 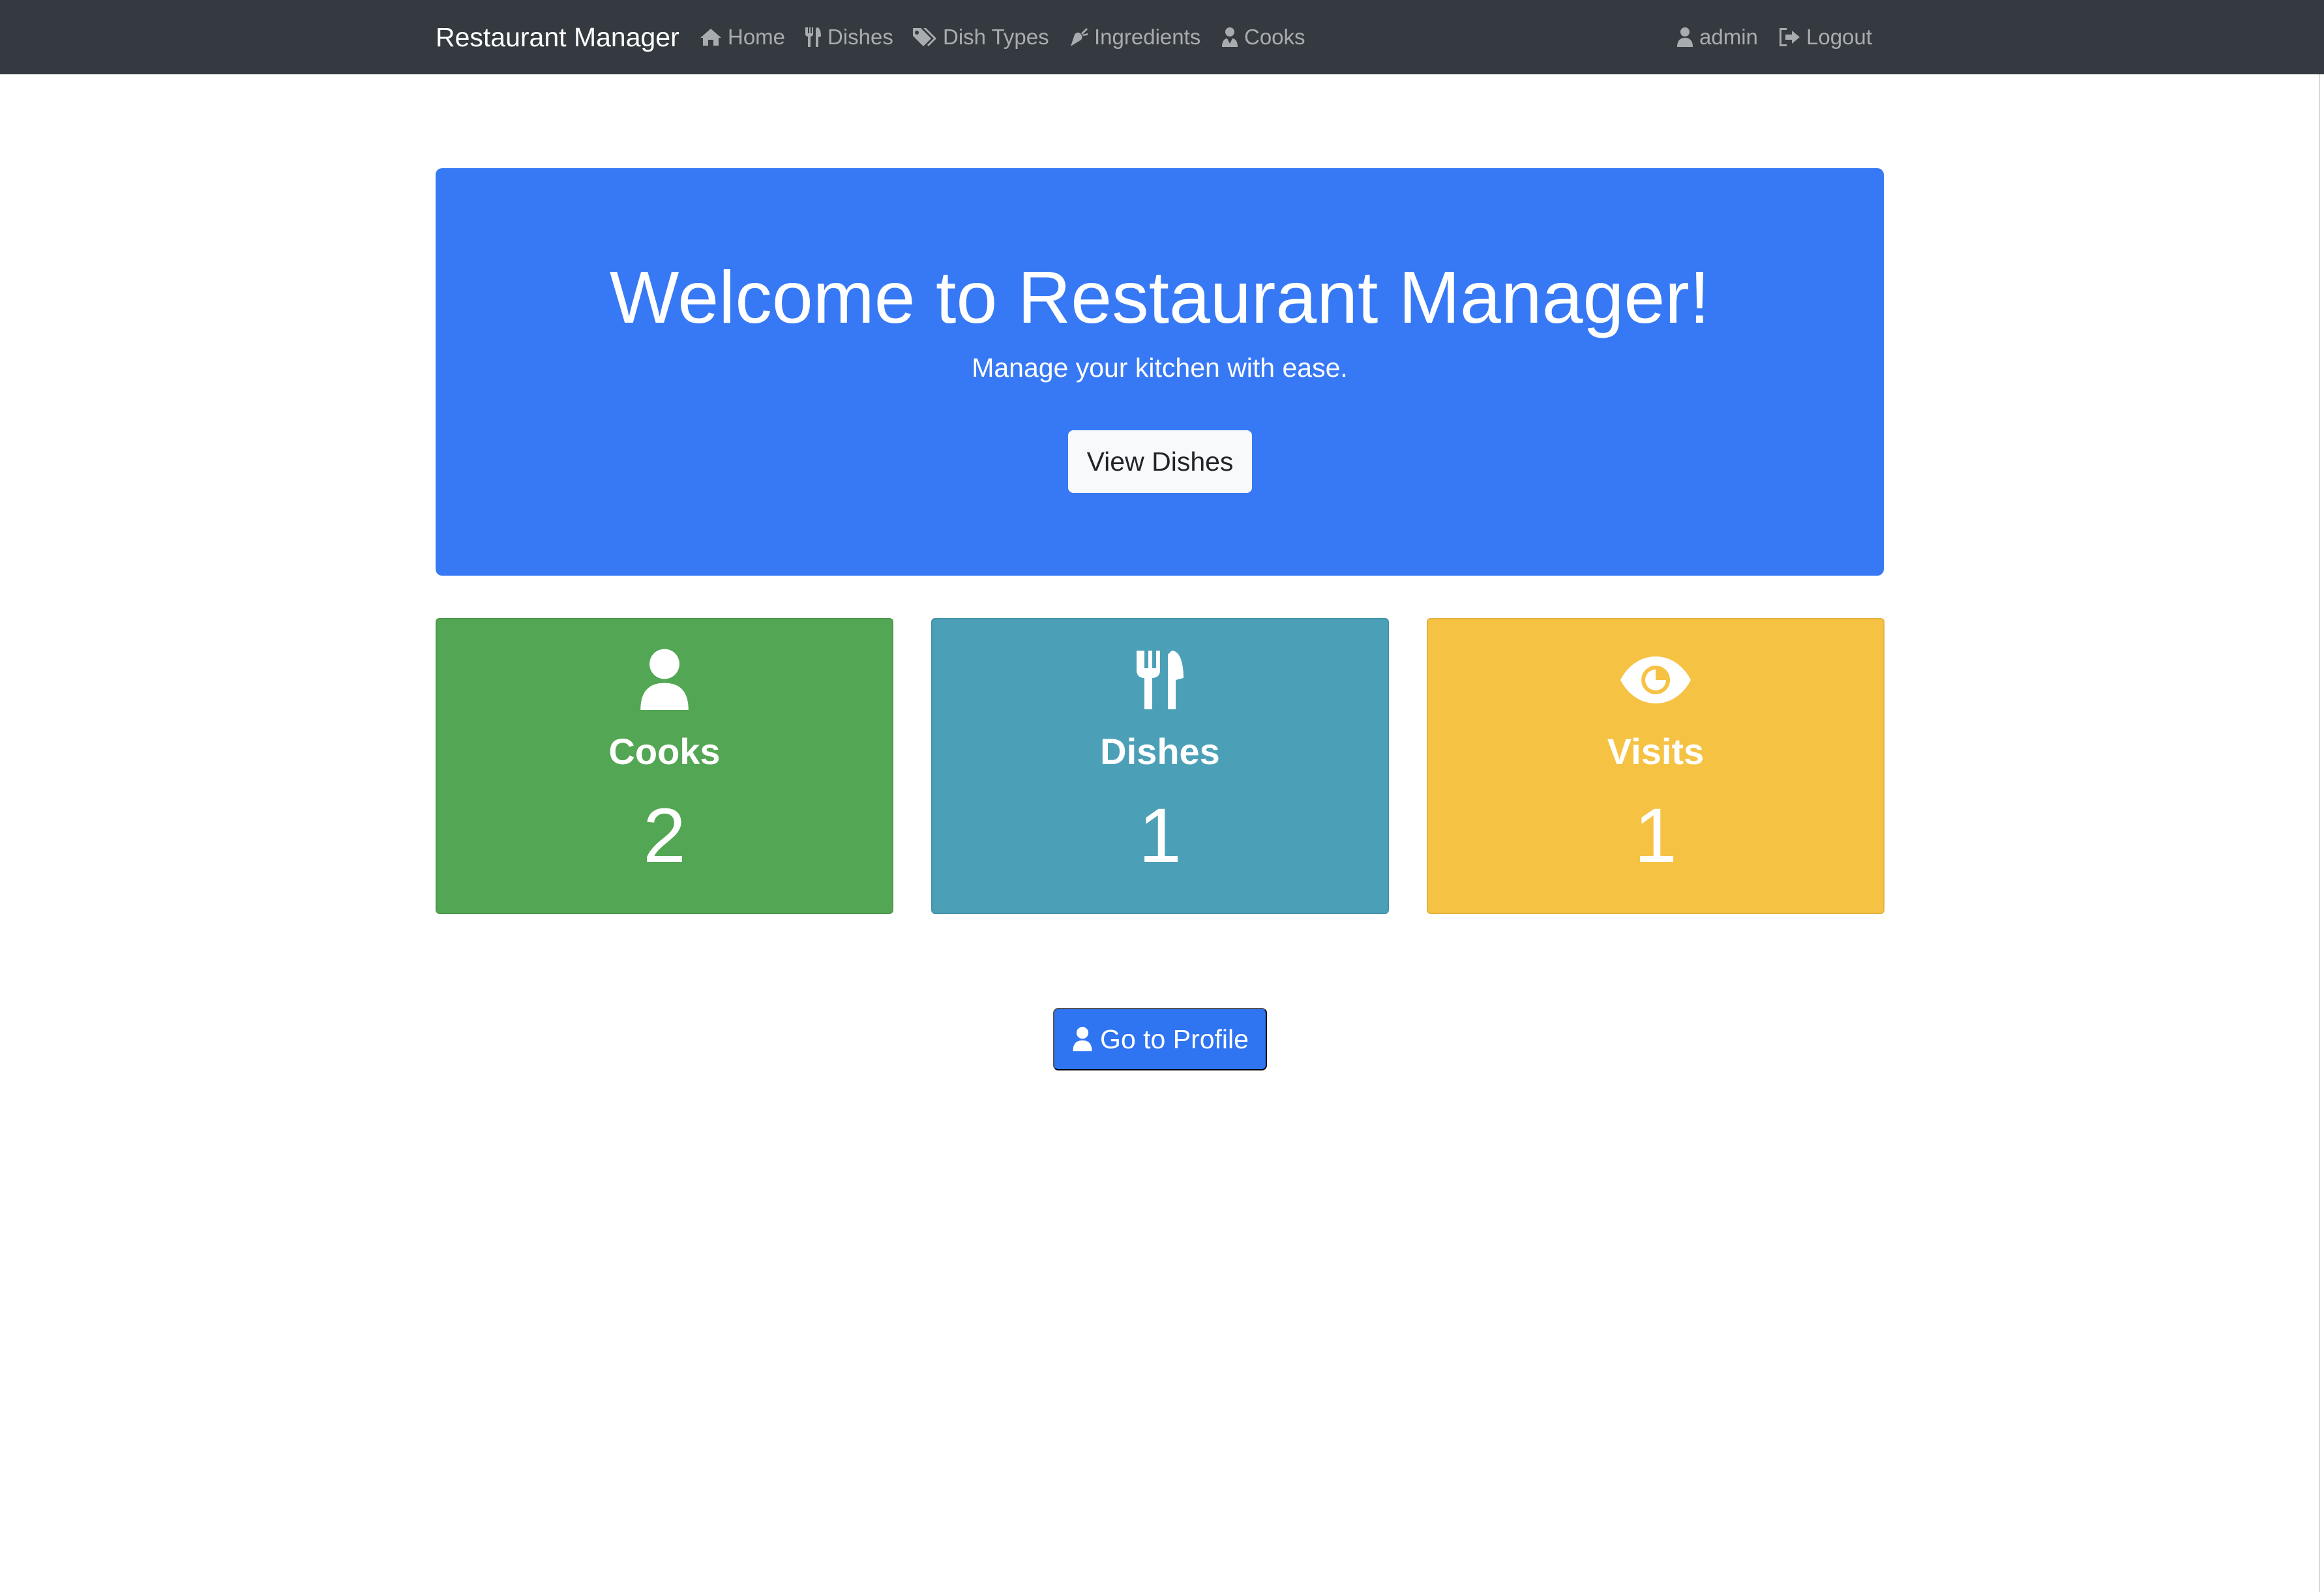 What do you see at coordinates (664, 836) in the screenshot?
I see `stat-value: 2` at bounding box center [664, 836].